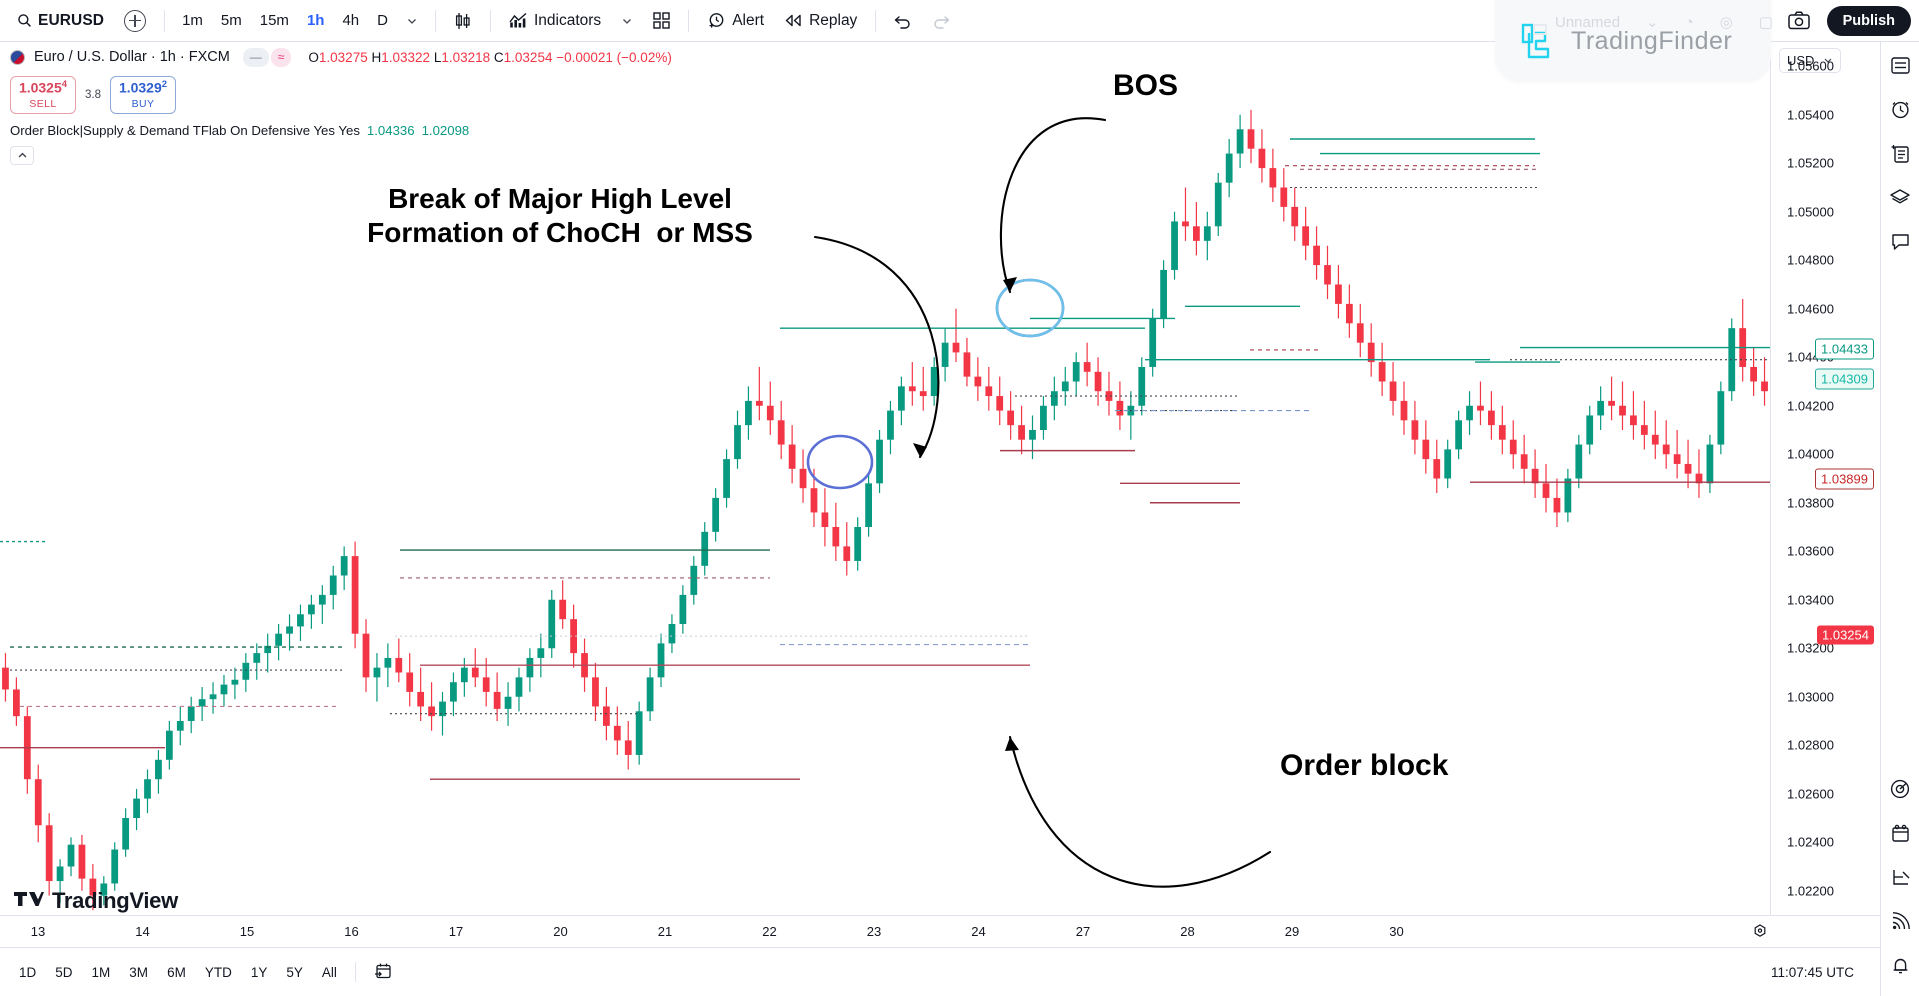 This screenshot has width=1919, height=996. Describe the element at coordinates (1900, 65) in the screenshot. I see `watchlist-icon` at that location.